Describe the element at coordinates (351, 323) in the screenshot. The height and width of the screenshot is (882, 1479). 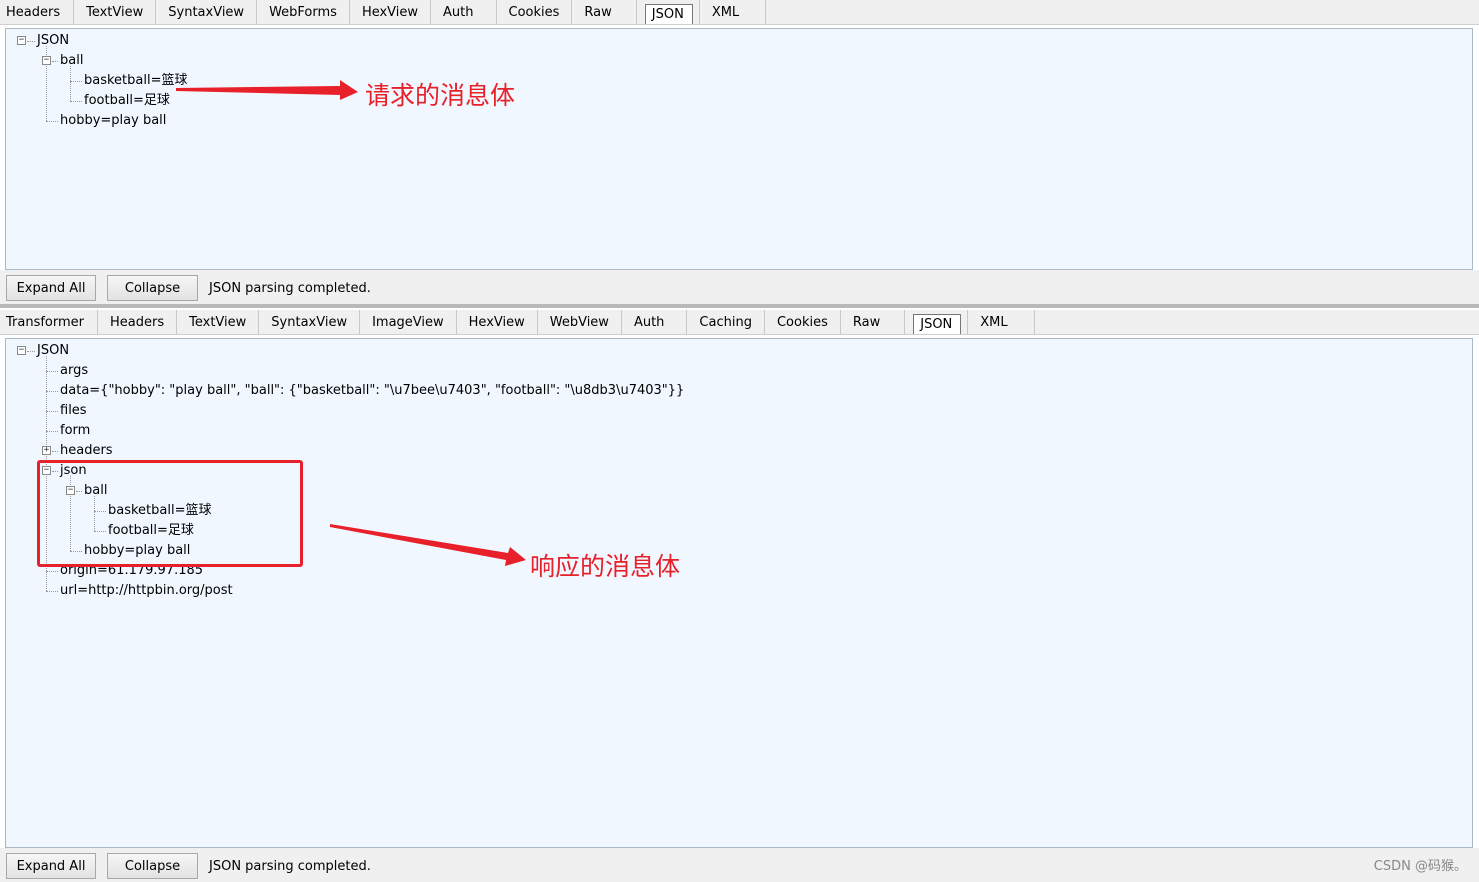
I see `annotation-arrows` at that location.